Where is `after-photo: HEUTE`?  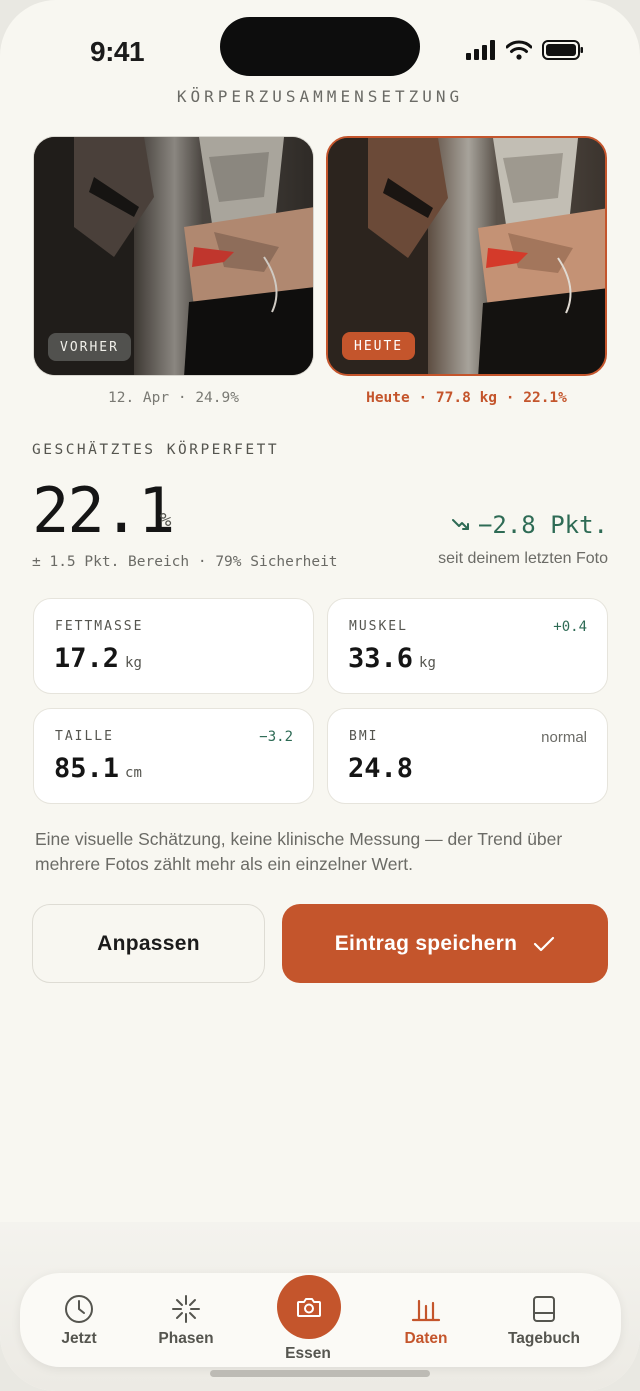
after-photo: HEUTE is located at coordinates (466, 256).